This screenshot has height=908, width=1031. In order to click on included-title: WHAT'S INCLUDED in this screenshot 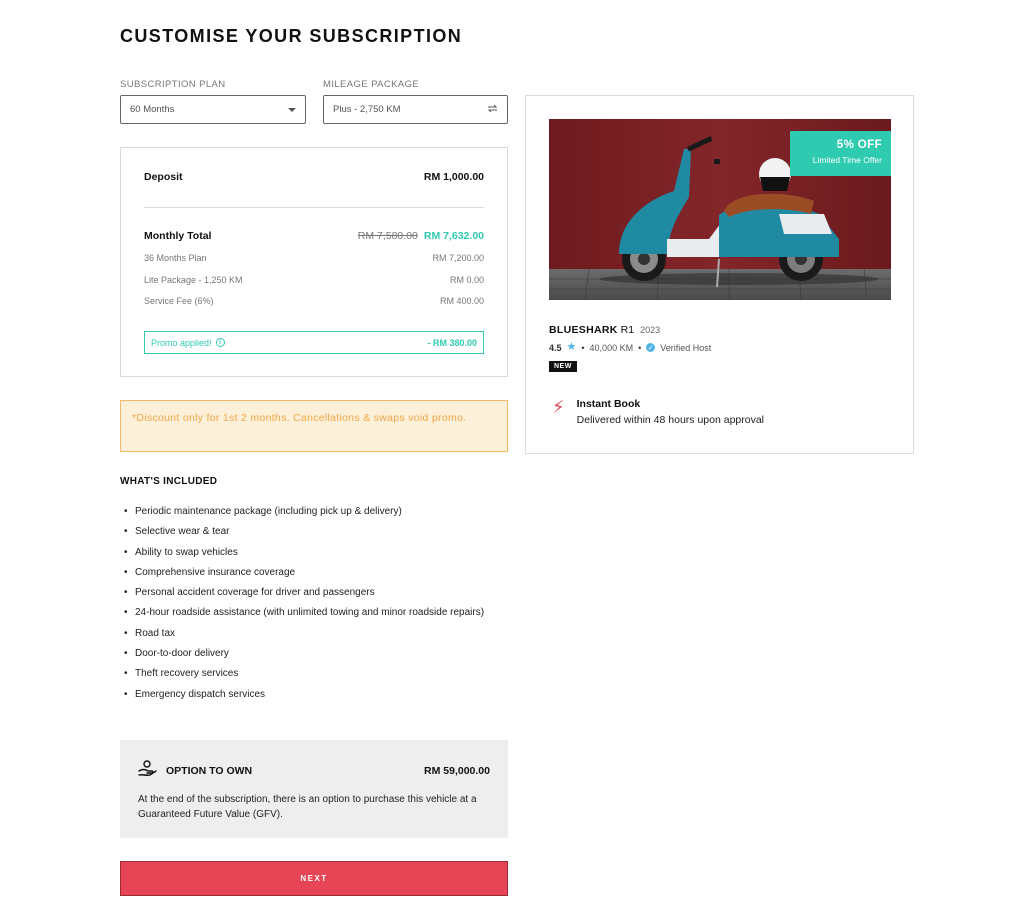, I will do `click(169, 481)`.